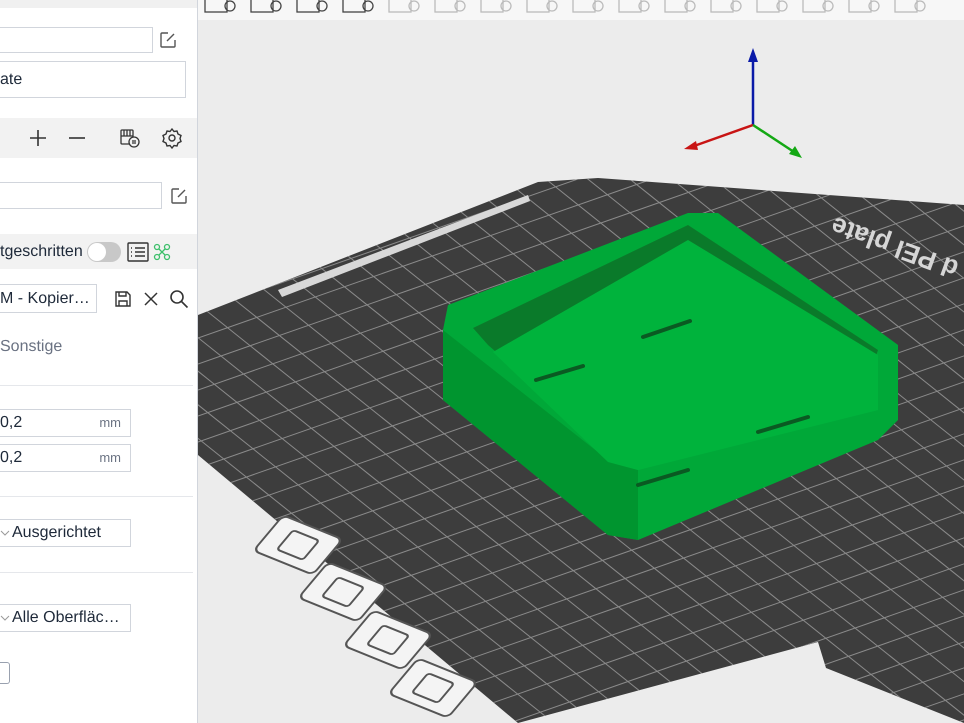 The height and width of the screenshot is (723, 964). Describe the element at coordinates (123, 299) in the screenshot. I see `save-icon` at that location.